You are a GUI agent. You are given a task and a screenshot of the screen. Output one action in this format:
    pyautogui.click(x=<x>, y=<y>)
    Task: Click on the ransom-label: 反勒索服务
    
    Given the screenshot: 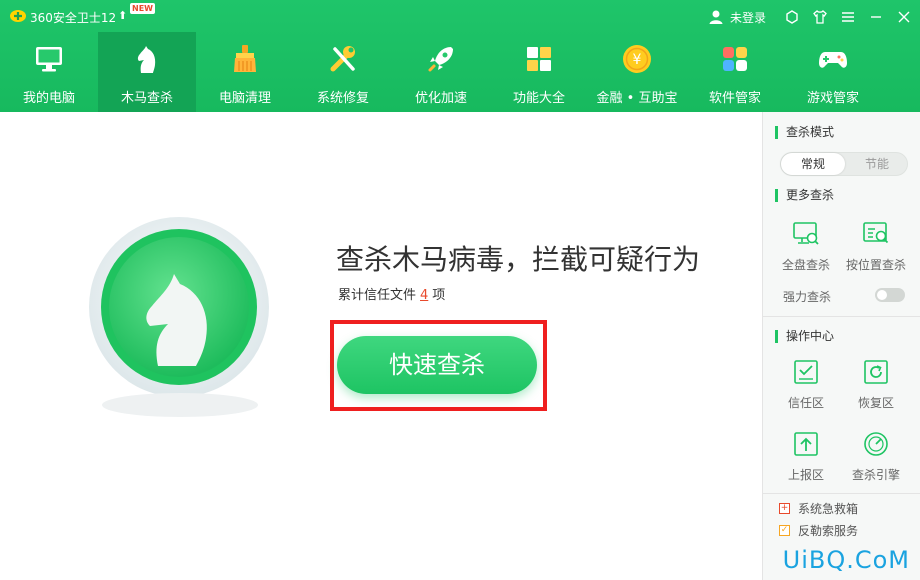 What is the action you would take?
    pyautogui.click(x=828, y=531)
    